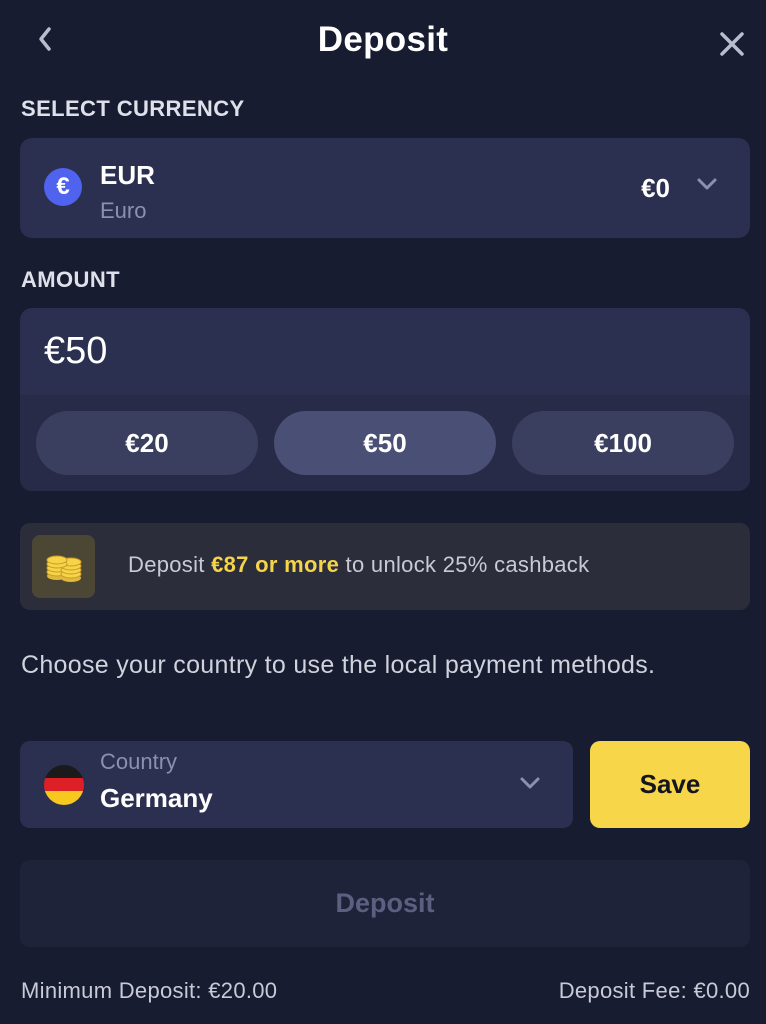 The image size is (766, 1024). Describe the element at coordinates (64, 785) in the screenshot. I see `germany-flag-icon` at that location.